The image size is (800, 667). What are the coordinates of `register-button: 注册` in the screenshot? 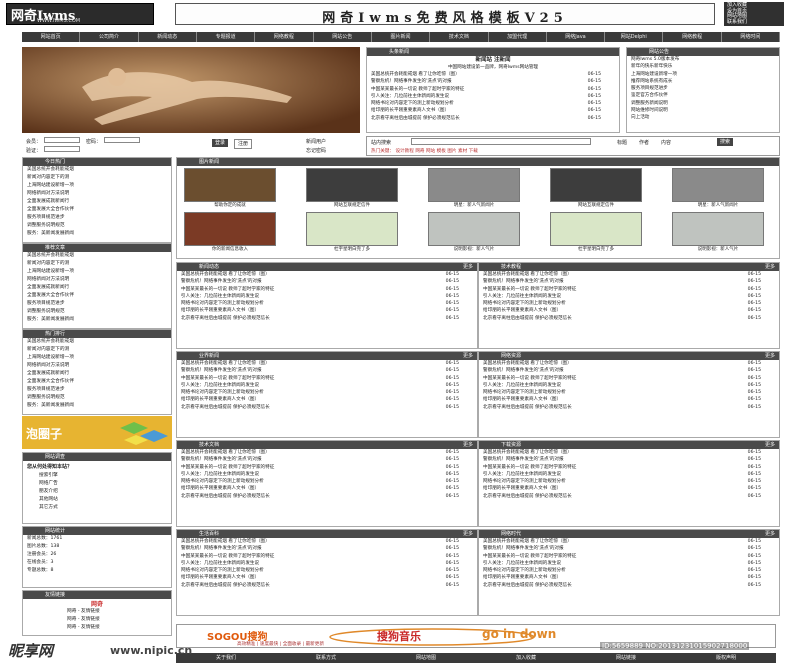 It's located at (243, 144).